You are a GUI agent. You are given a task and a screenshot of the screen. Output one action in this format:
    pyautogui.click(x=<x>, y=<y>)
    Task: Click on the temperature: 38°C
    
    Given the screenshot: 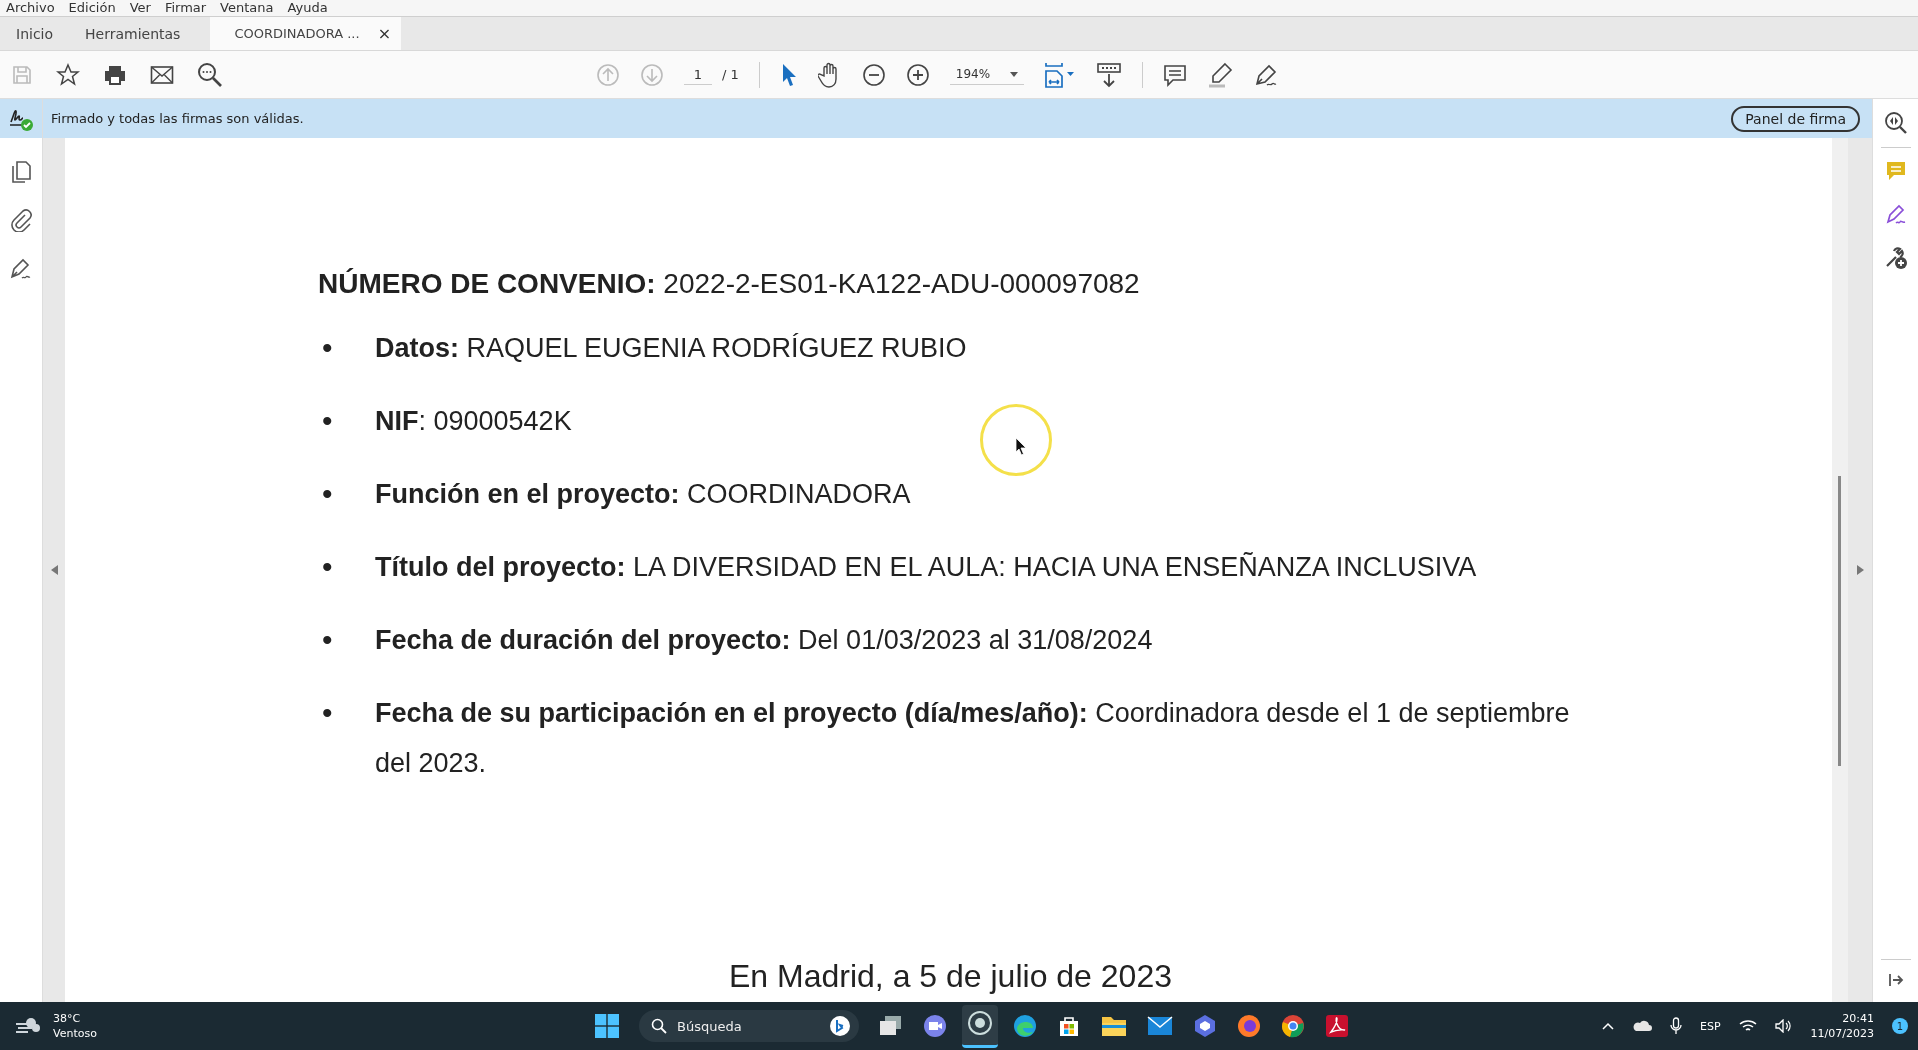 What is the action you would take?
    pyautogui.click(x=67, y=1018)
    